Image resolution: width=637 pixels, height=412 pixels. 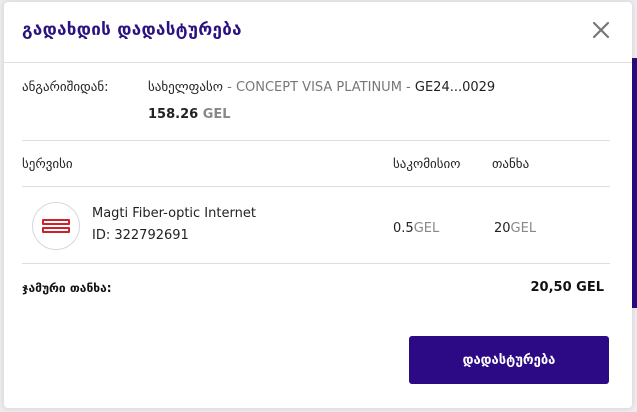 What do you see at coordinates (174, 213) in the screenshot?
I see `service-name: Magti Fiber-optic Internet` at bounding box center [174, 213].